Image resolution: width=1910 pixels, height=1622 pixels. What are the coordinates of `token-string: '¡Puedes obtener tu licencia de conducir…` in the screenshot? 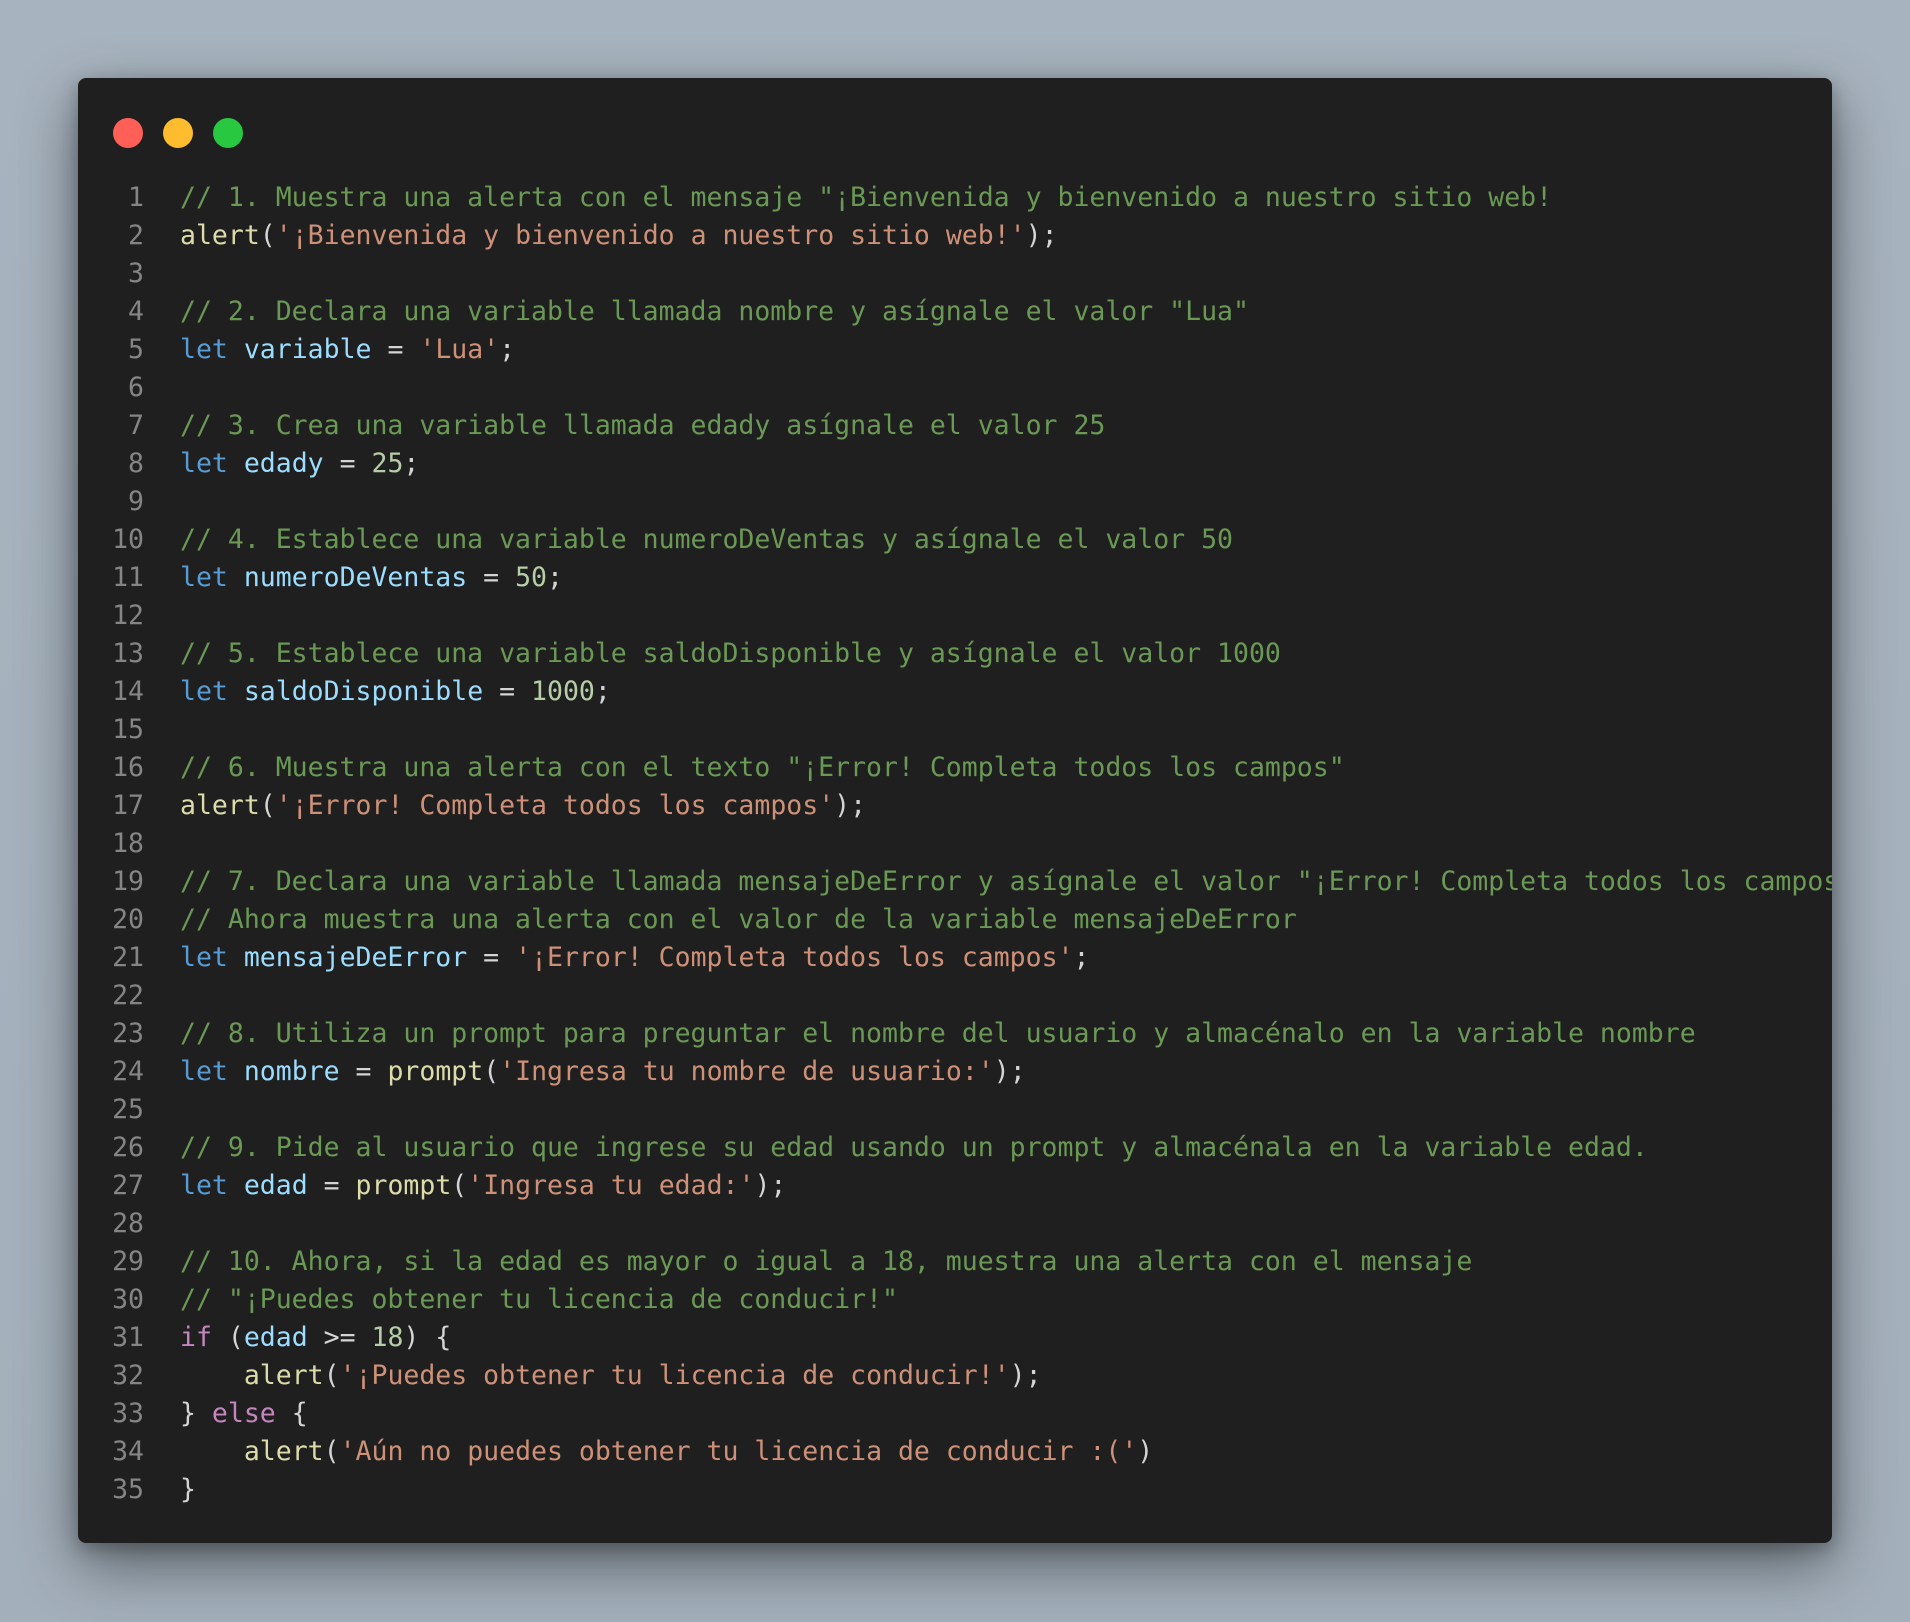 It's located at (674, 1375).